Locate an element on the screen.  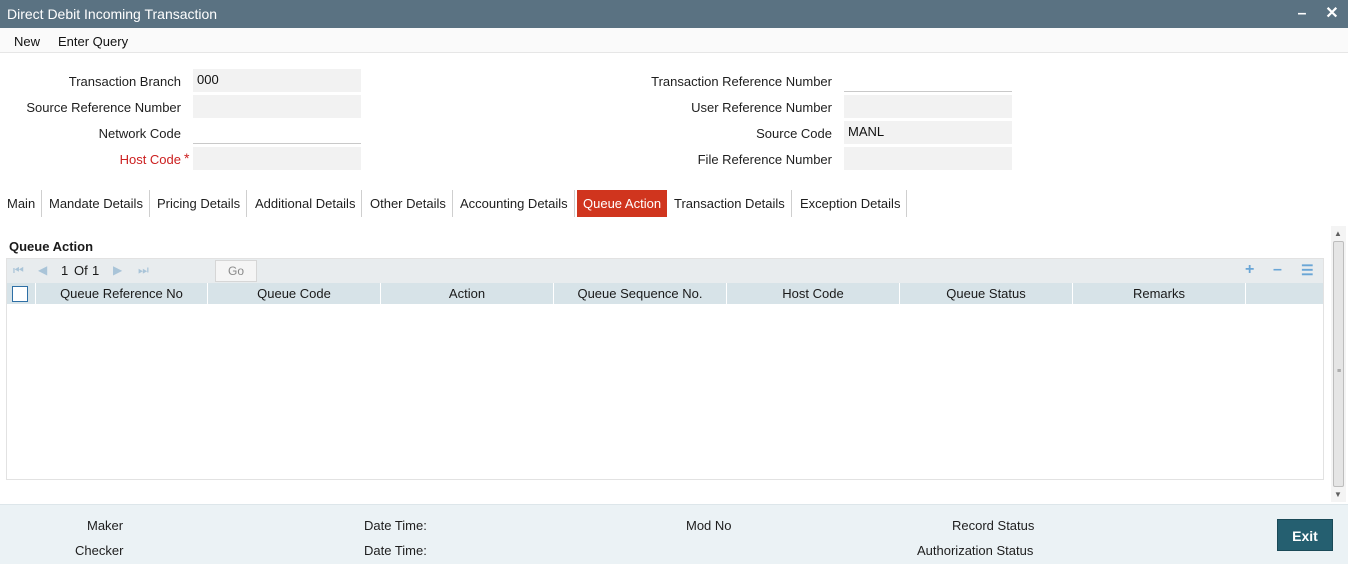
source-reference-number-label: Source Reference Number is located at coordinates (103, 107).